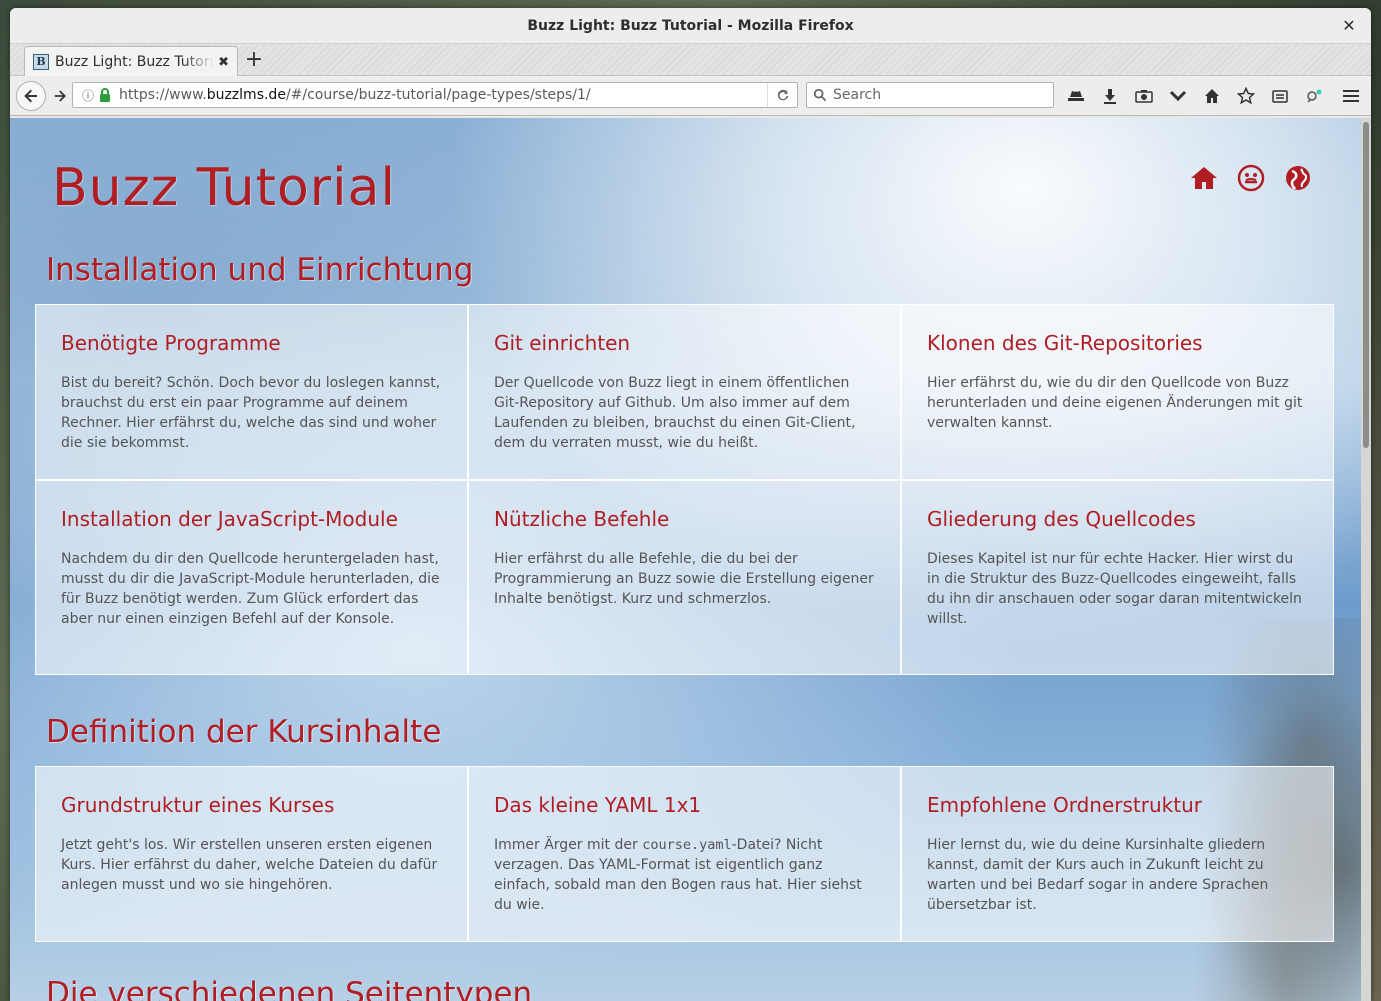 This screenshot has height=1001, width=1381. What do you see at coordinates (684, 805) in the screenshot?
I see `card-title: Das kleine YAML 1x1` at bounding box center [684, 805].